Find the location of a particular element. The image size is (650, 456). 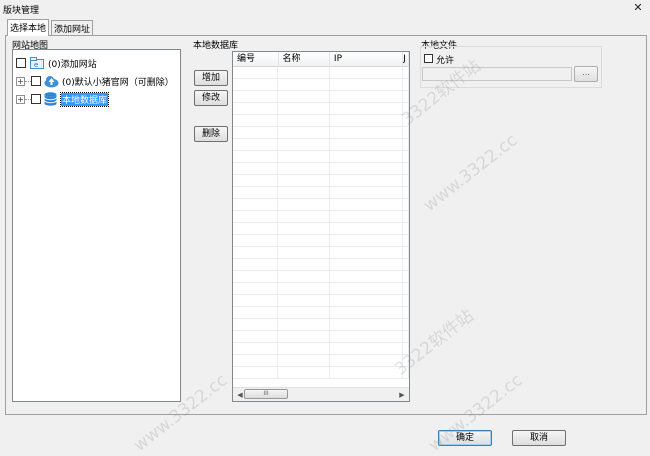

database-icon is located at coordinates (50, 99).